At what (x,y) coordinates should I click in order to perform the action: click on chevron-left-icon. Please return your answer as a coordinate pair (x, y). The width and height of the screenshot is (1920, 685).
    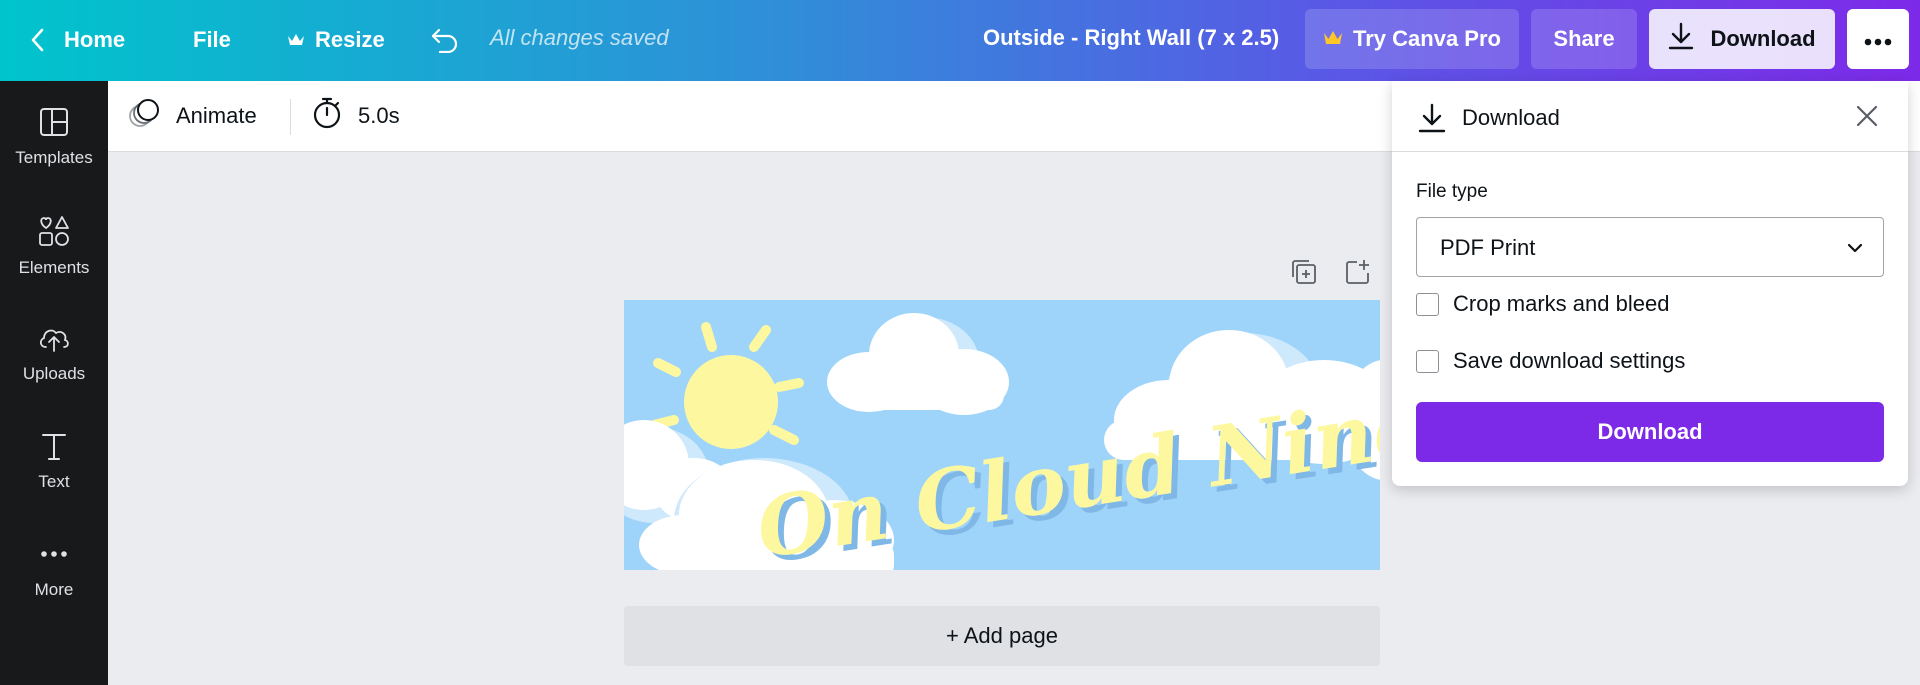
    Looking at the image, I should click on (37, 40).